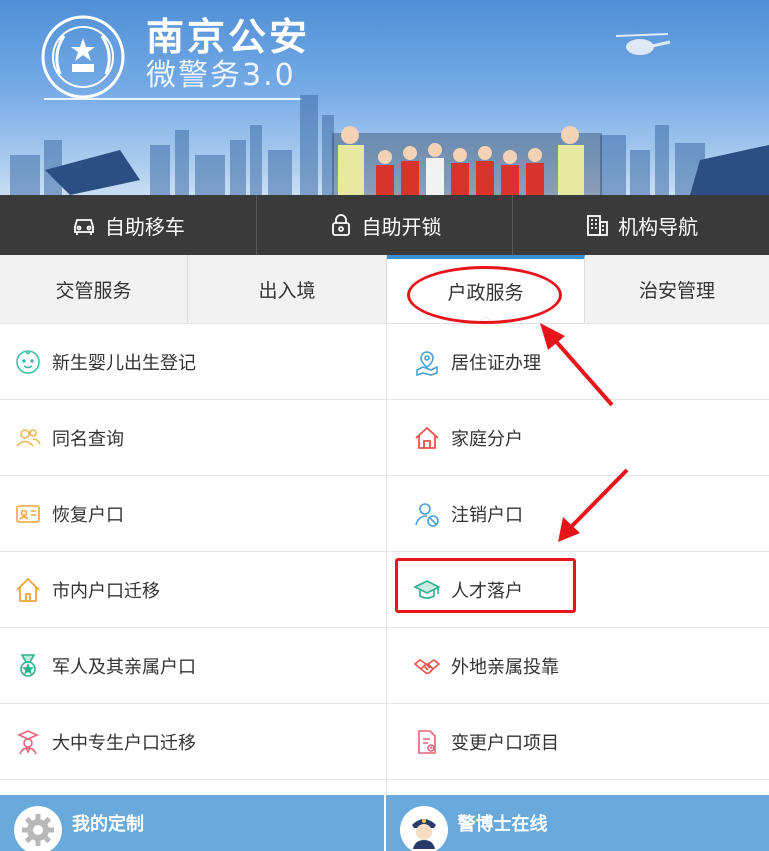 The image size is (769, 851). What do you see at coordinates (228, 37) in the screenshot?
I see `app-title: 南京公安` at bounding box center [228, 37].